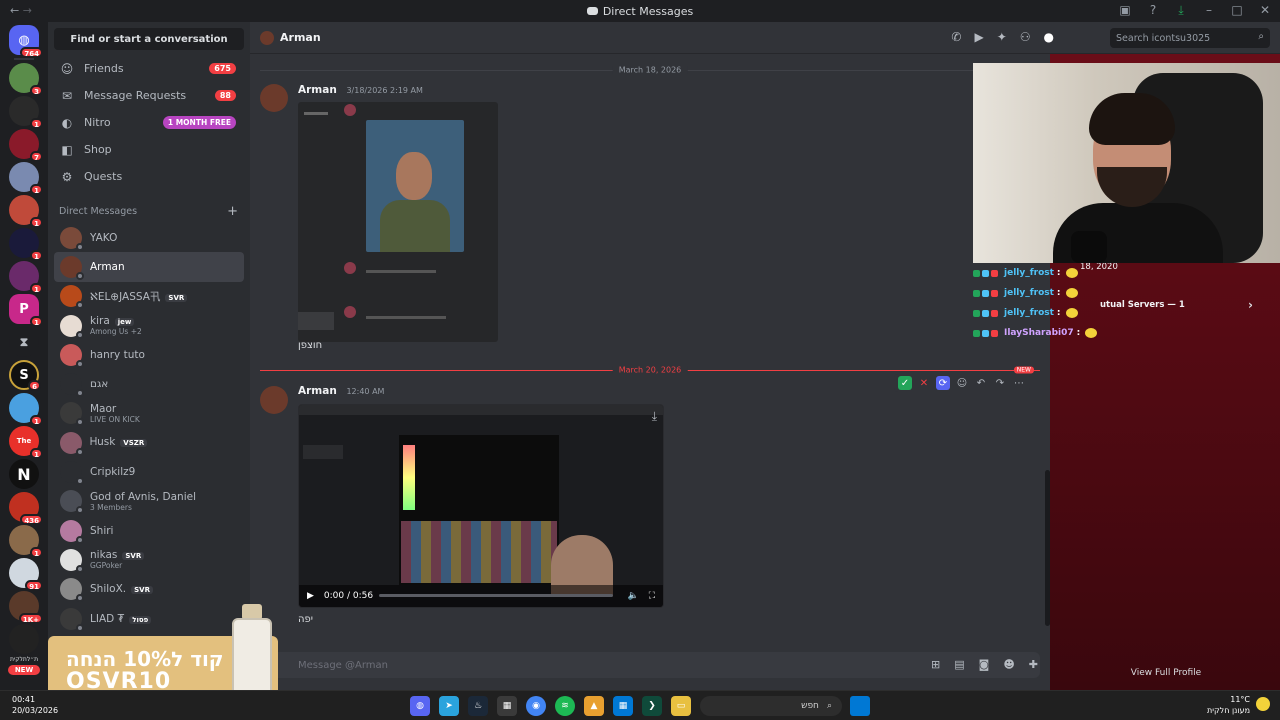  What do you see at coordinates (26, 145) in the screenshot?
I see `server-icon: 7` at bounding box center [26, 145].